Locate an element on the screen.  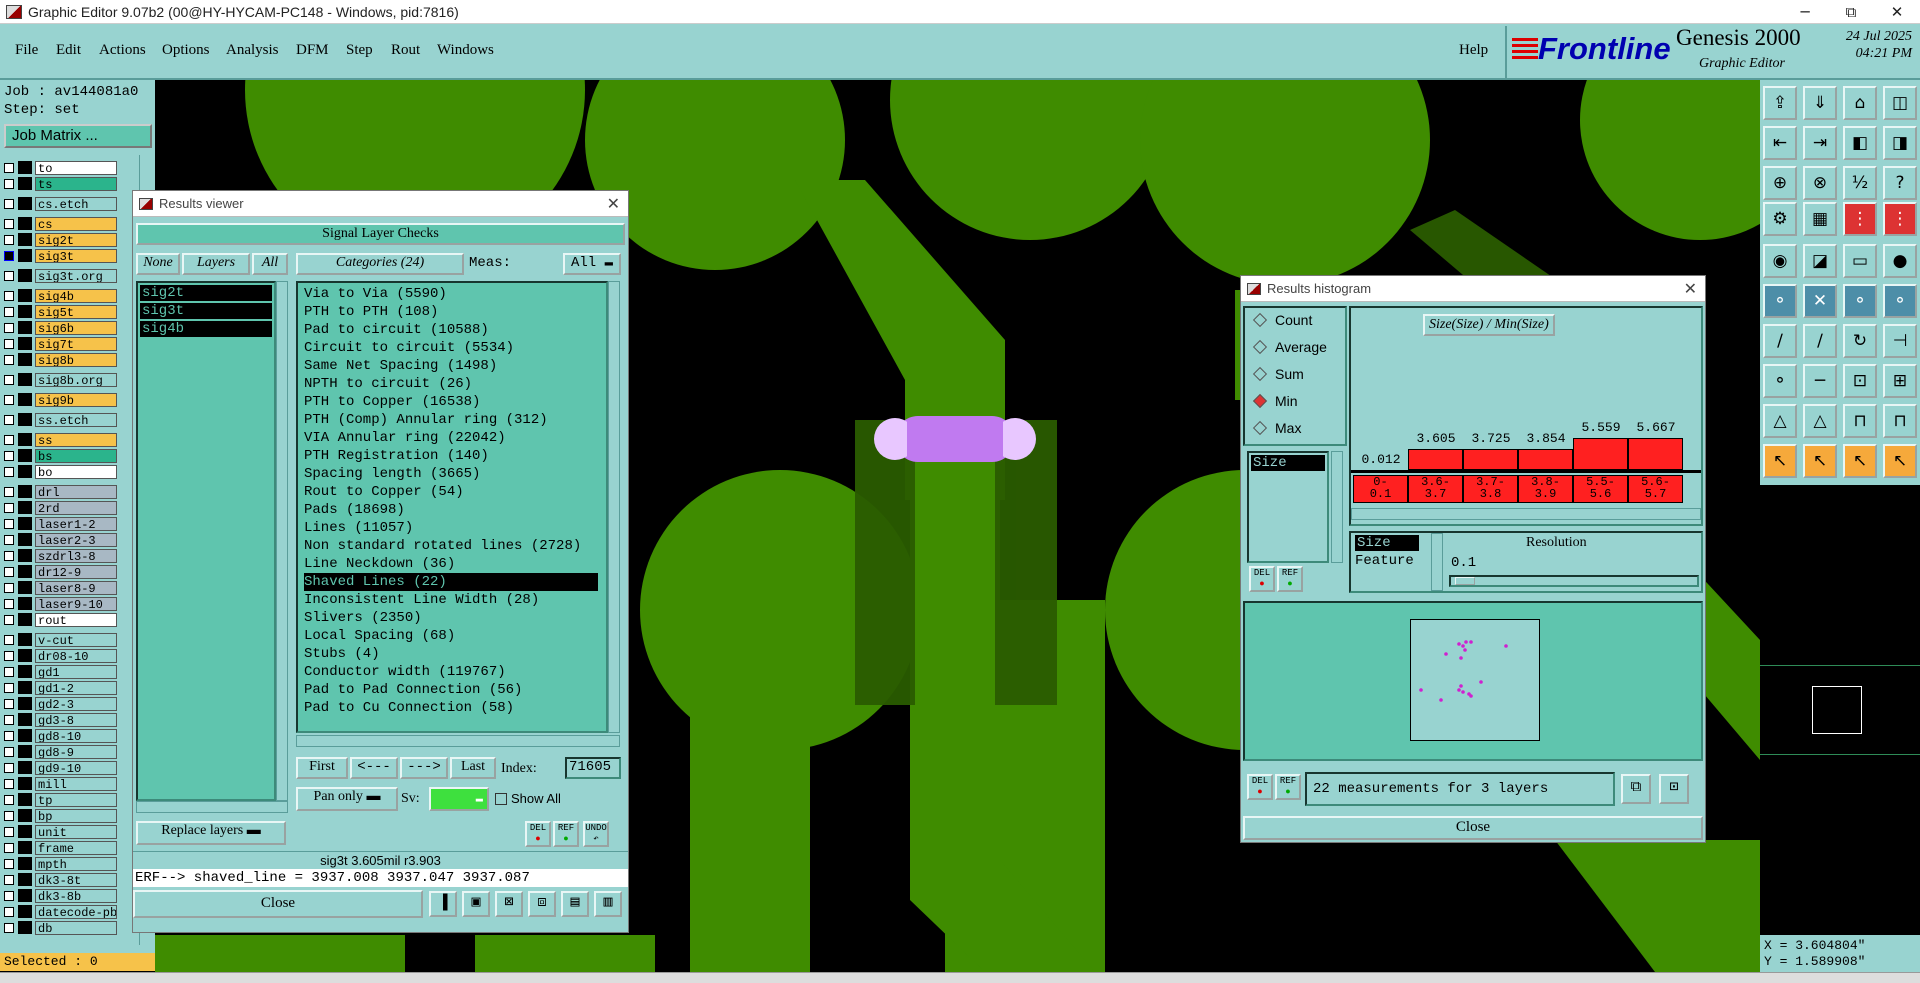
layer-row: sig2t is located at coordinates (60, 239).